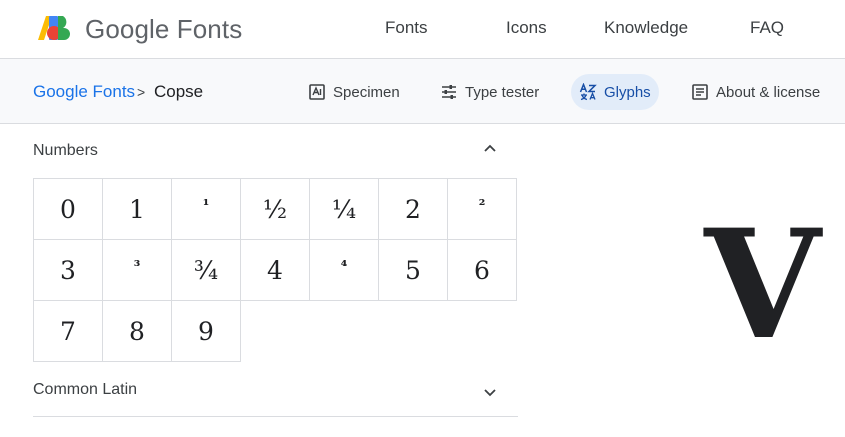  I want to click on tab-about-license: About & license, so click(755, 92).